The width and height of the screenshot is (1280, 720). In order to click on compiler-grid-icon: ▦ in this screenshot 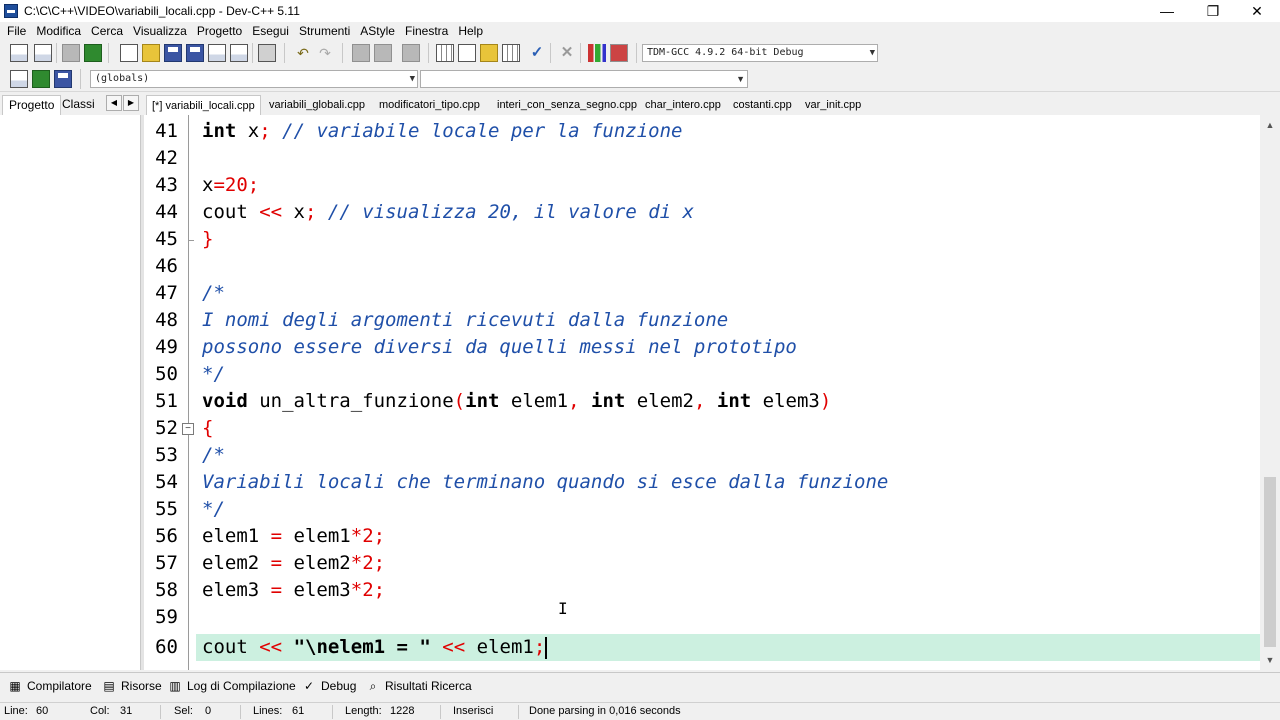, I will do `click(15, 686)`.